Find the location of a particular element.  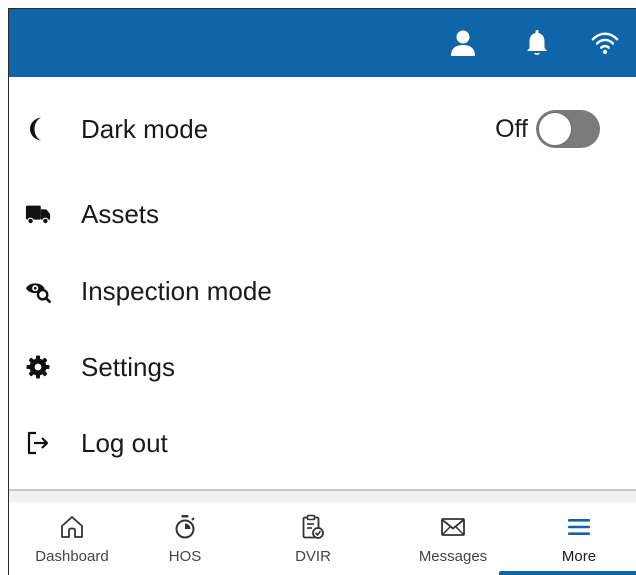

dark-mode-toggle-group: Off is located at coordinates (547, 129).